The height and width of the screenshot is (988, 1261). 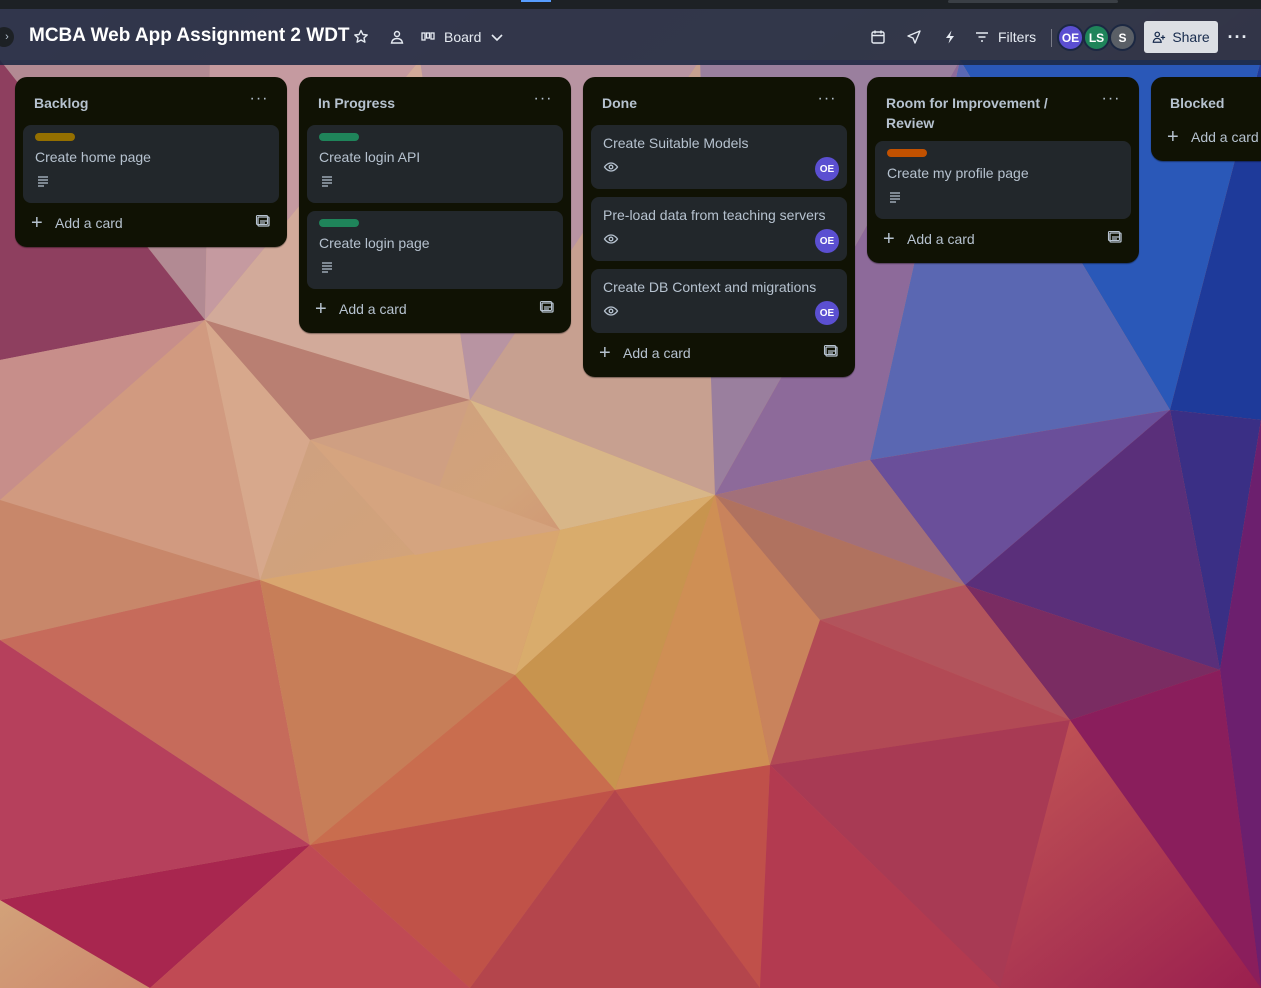 What do you see at coordinates (136, 103) in the screenshot?
I see `list-title: Backlog` at bounding box center [136, 103].